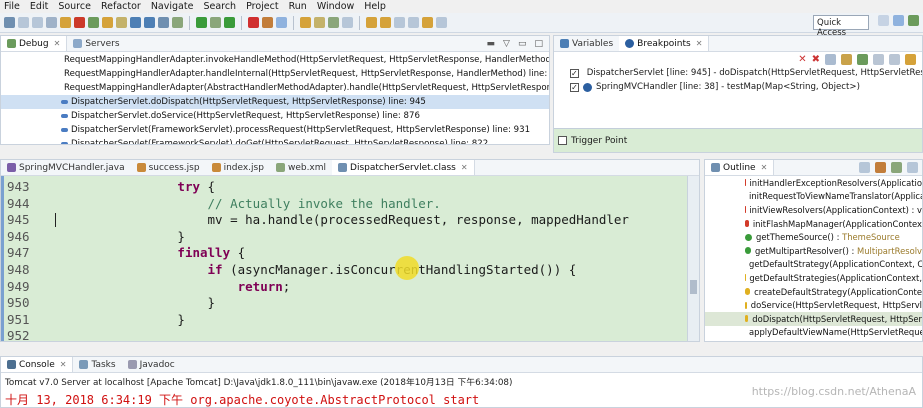 Image resolution: width=923 pixels, height=408 pixels. Describe the element at coordinates (238, 167) in the screenshot. I see `editor-tab: index.jsp` at that location.